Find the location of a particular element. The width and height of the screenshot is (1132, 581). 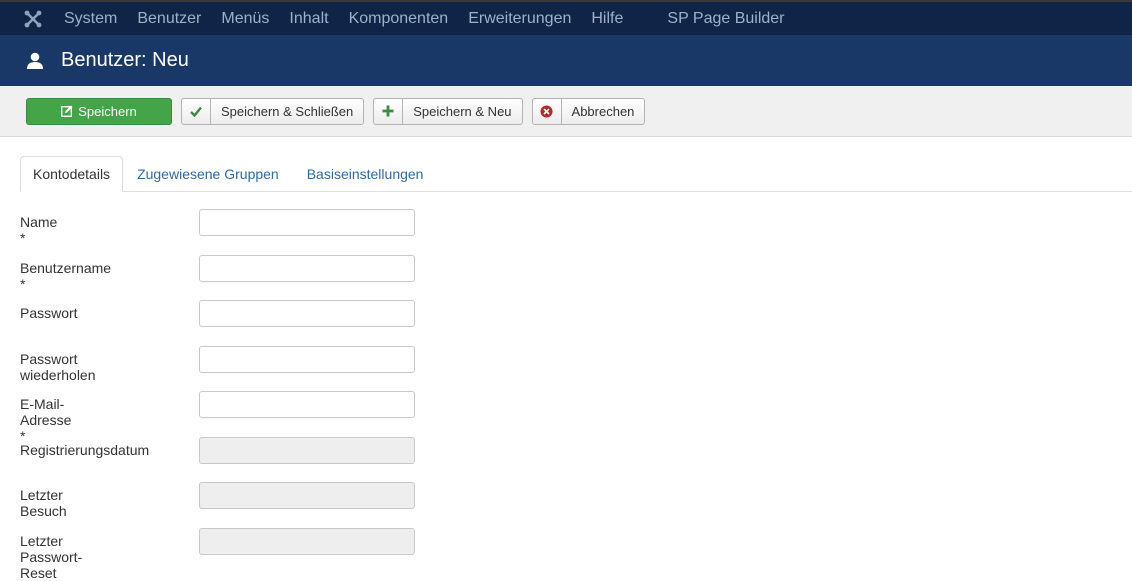

email-field is located at coordinates (307, 404).